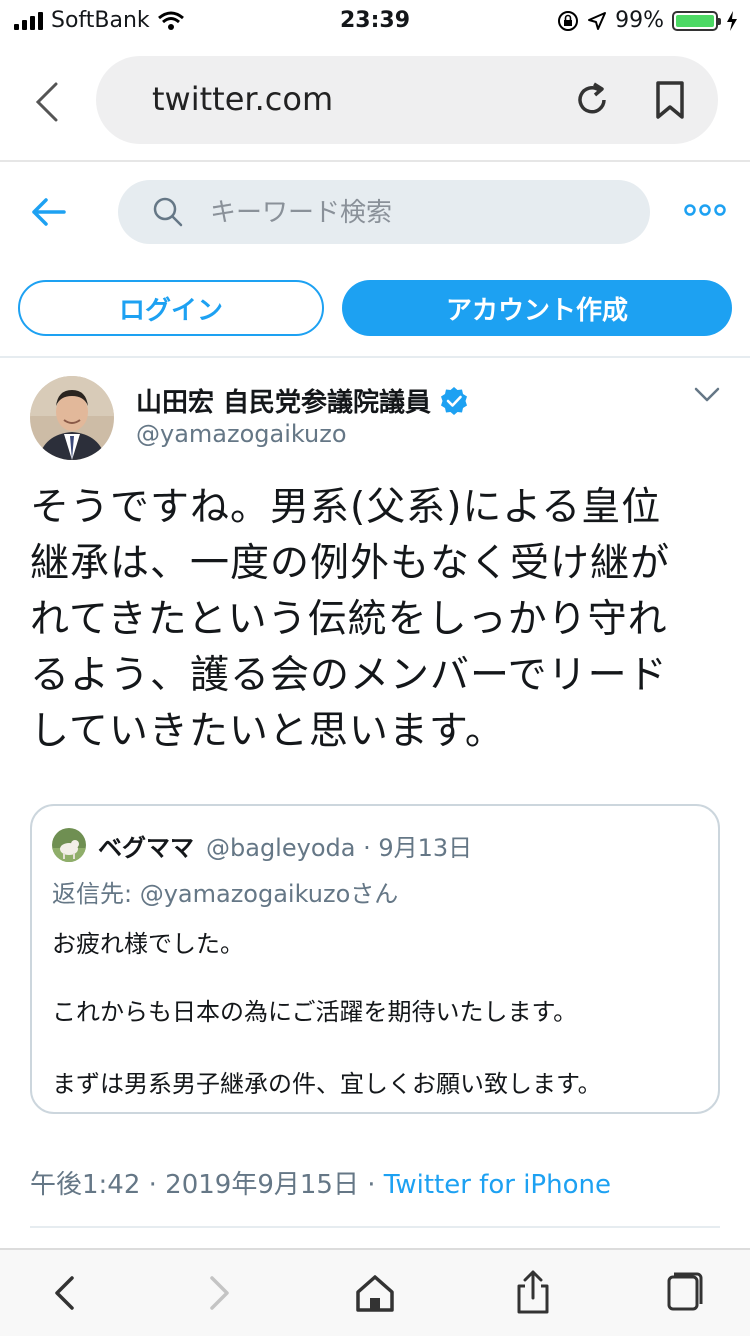 The image size is (750, 1336). What do you see at coordinates (315, 1012) in the screenshot?
I see `quoted-text-line: これからも日本の為にご活躍を期待いたします。` at bounding box center [315, 1012].